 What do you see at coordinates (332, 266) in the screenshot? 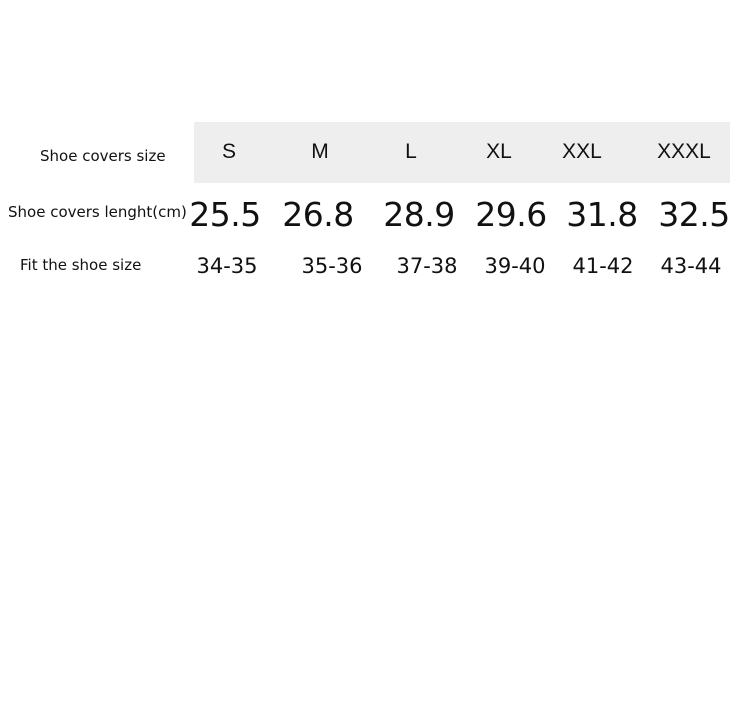
I see `fit-cell-m: 35-36` at bounding box center [332, 266].